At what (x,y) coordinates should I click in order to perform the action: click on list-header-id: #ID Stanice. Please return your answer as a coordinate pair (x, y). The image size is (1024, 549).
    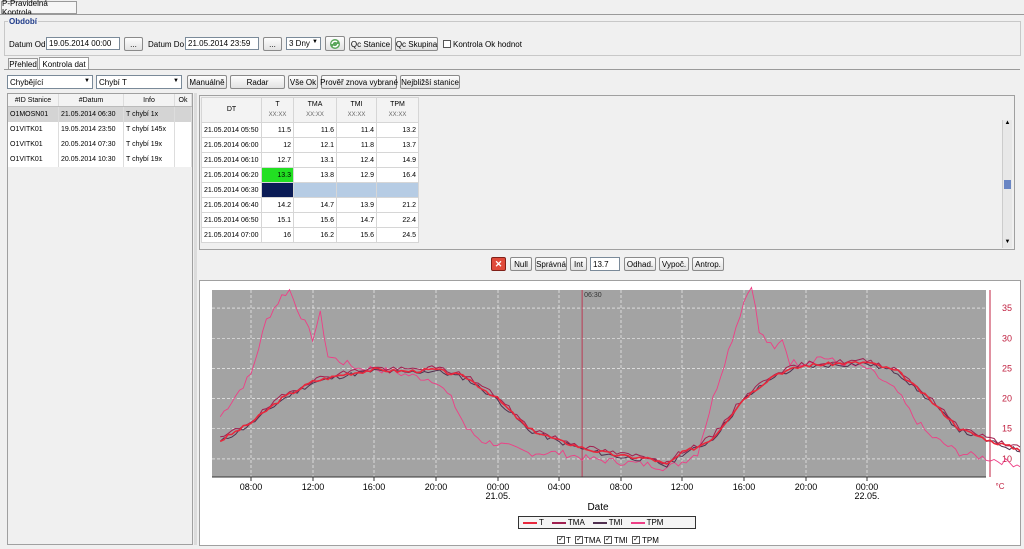
    Looking at the image, I should click on (33, 100).